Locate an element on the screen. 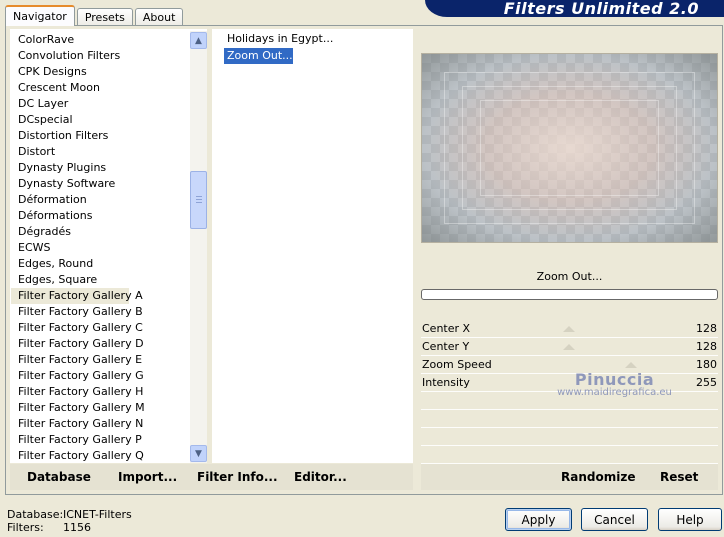  category-item: Dégradés is located at coordinates (101, 232).